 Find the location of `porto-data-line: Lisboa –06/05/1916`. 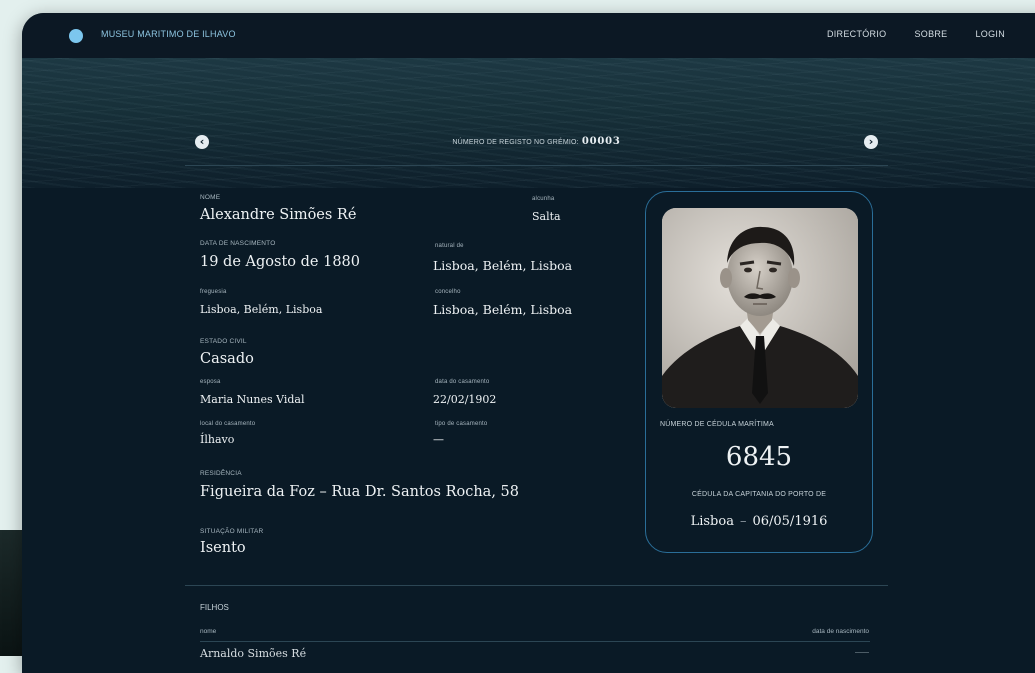

porto-data-line: Lisboa –06/05/1916 is located at coordinates (759, 521).